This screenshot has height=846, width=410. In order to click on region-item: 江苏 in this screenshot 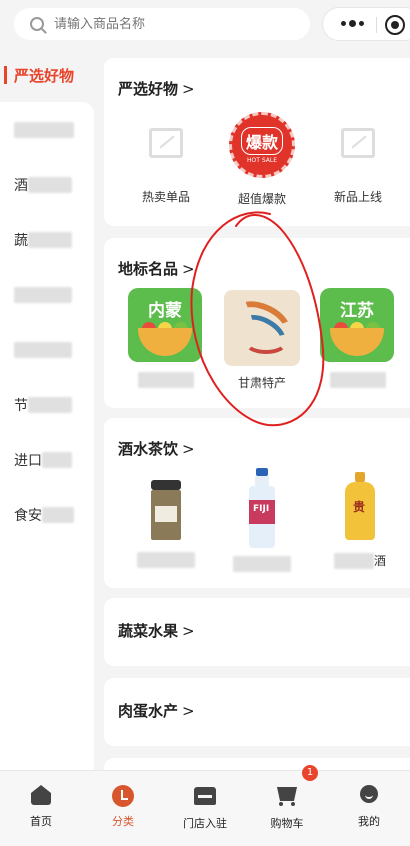, I will do `click(358, 339)`.